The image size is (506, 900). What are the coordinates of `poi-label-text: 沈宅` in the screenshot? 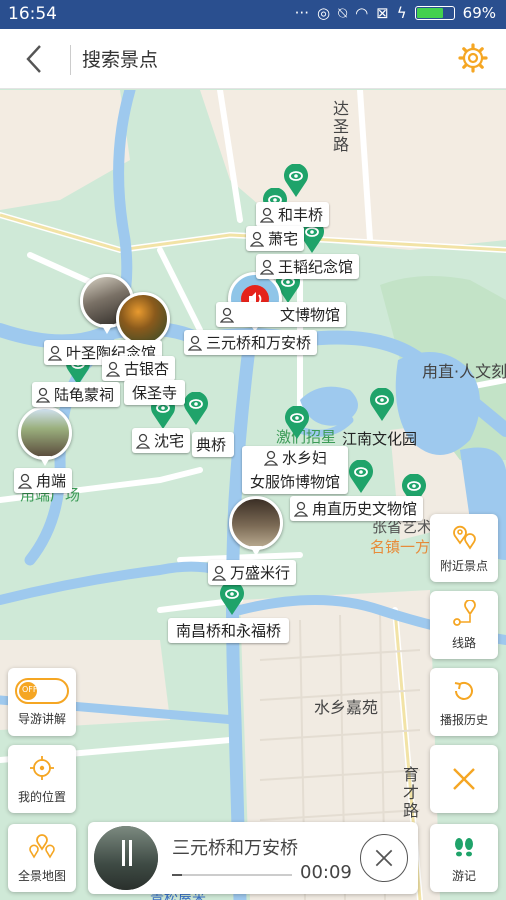 It's located at (169, 441).